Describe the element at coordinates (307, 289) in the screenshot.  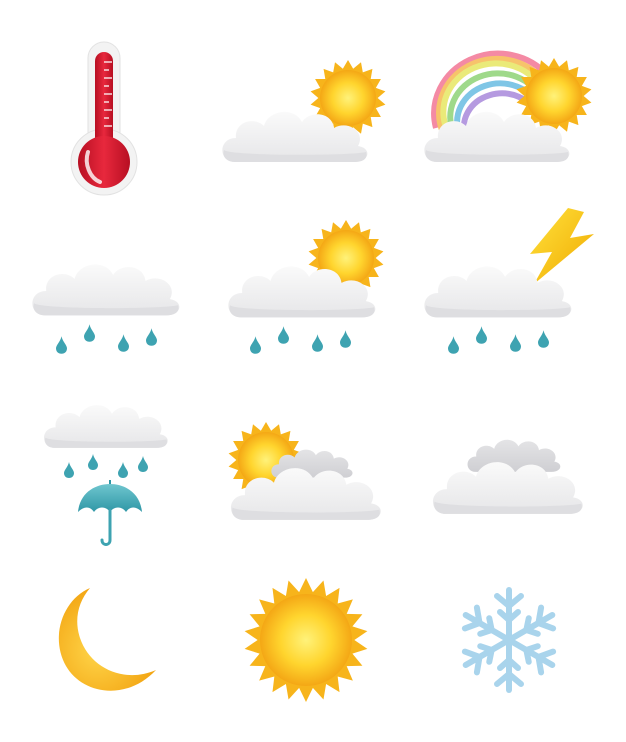
I see `sun-cloud-rain-icon` at that location.